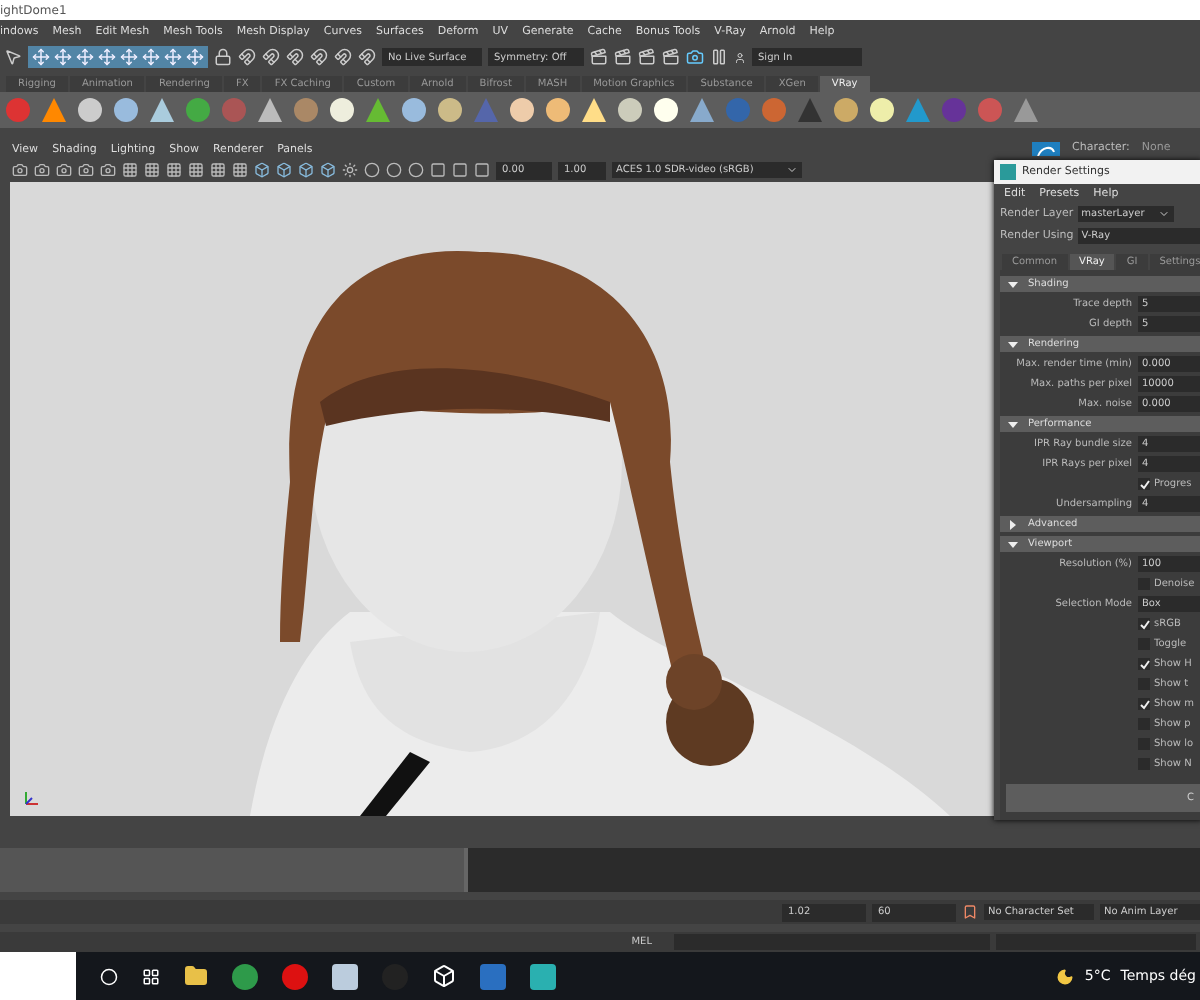 The width and height of the screenshot is (1200, 1000). What do you see at coordinates (493, 976) in the screenshot?
I see `photos-icon` at bounding box center [493, 976].